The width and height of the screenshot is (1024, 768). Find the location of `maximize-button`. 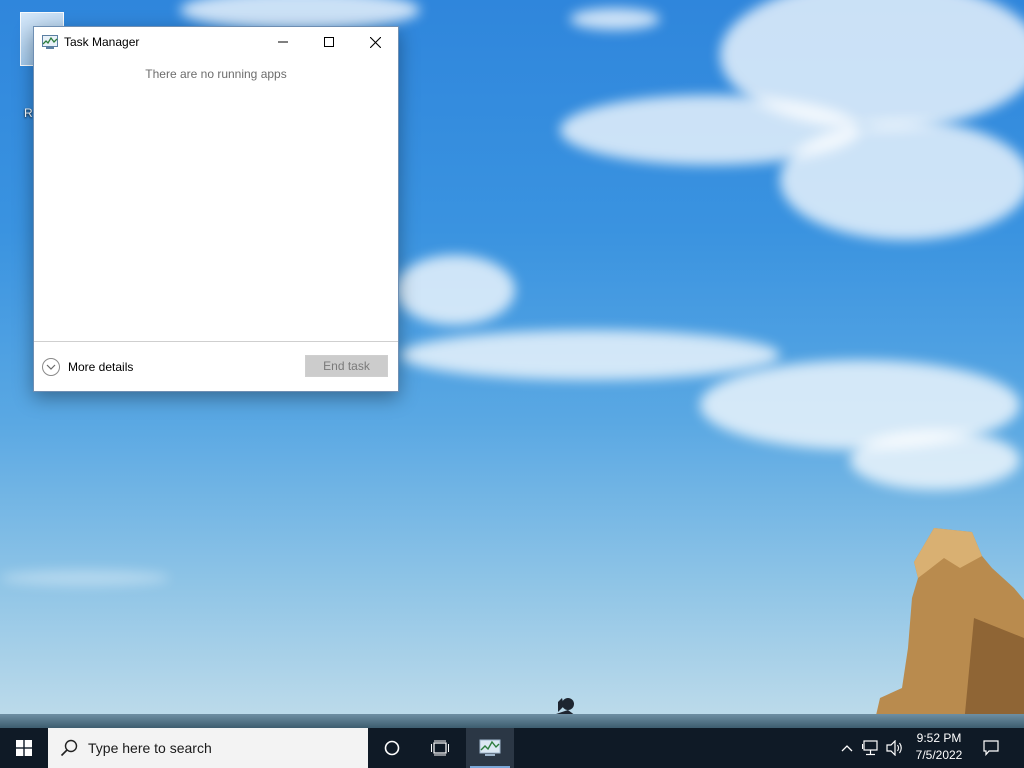

maximize-button is located at coordinates (329, 42).